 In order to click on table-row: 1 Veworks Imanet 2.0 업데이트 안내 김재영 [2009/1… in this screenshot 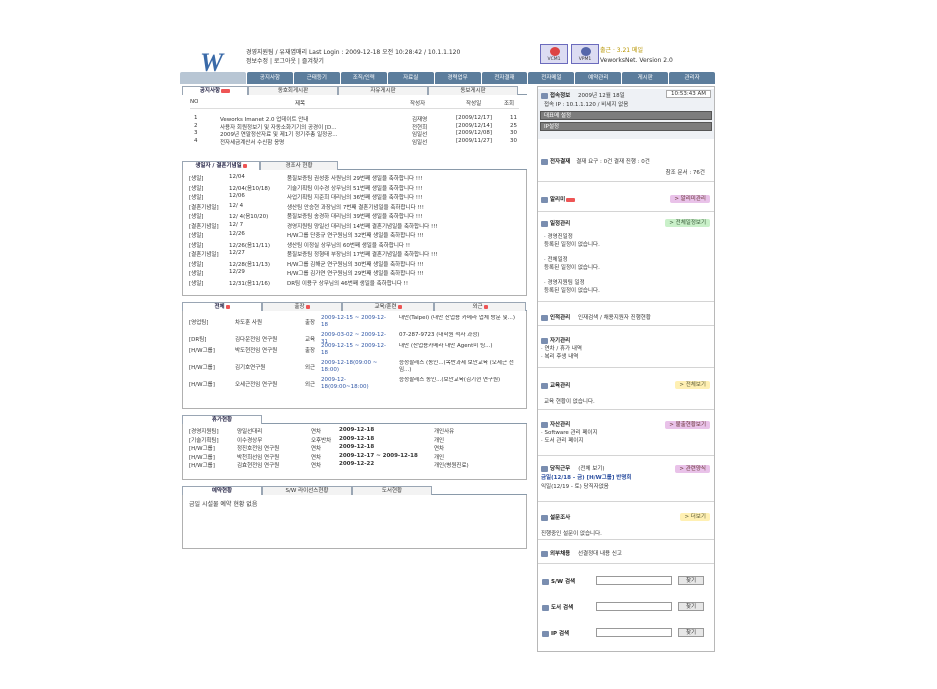, I will do `click(354, 119)`.